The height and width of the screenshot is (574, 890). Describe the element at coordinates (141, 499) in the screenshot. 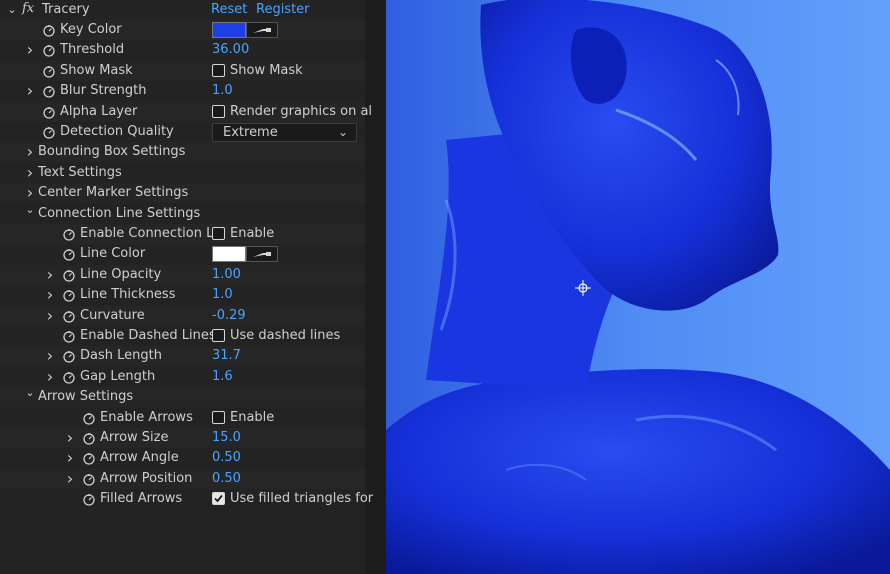

I see `property-label: Filled Arrows` at that location.